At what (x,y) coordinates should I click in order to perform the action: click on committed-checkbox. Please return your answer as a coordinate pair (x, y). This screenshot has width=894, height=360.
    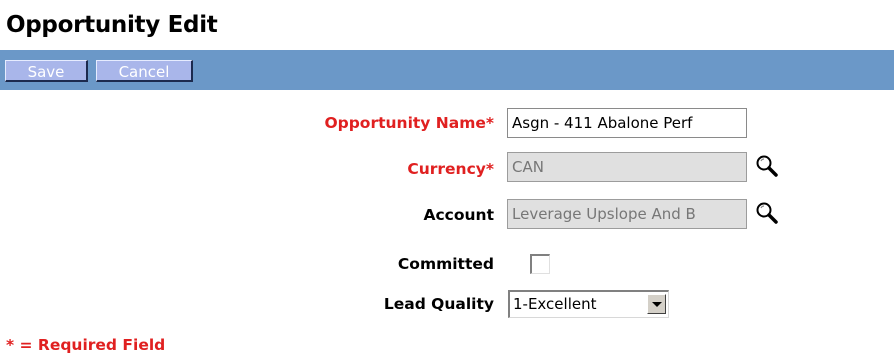
    Looking at the image, I should click on (540, 264).